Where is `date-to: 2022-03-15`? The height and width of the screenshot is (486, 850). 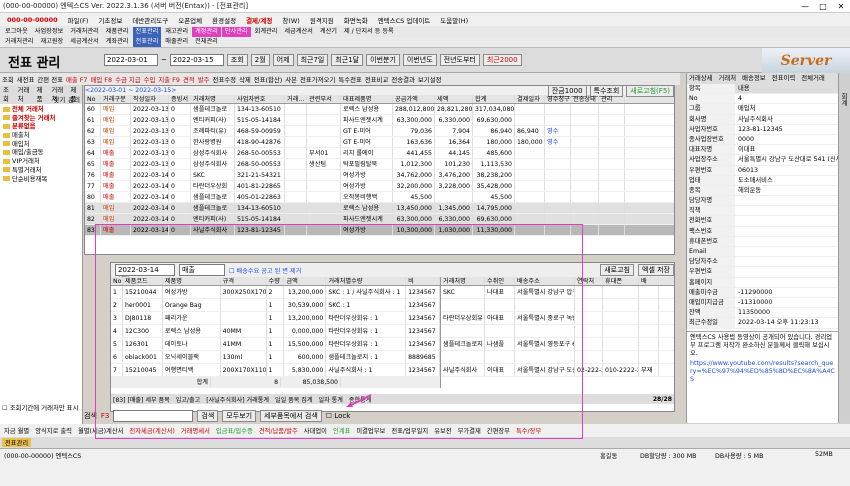
date-to: 2022-03-15 is located at coordinates (196, 60).